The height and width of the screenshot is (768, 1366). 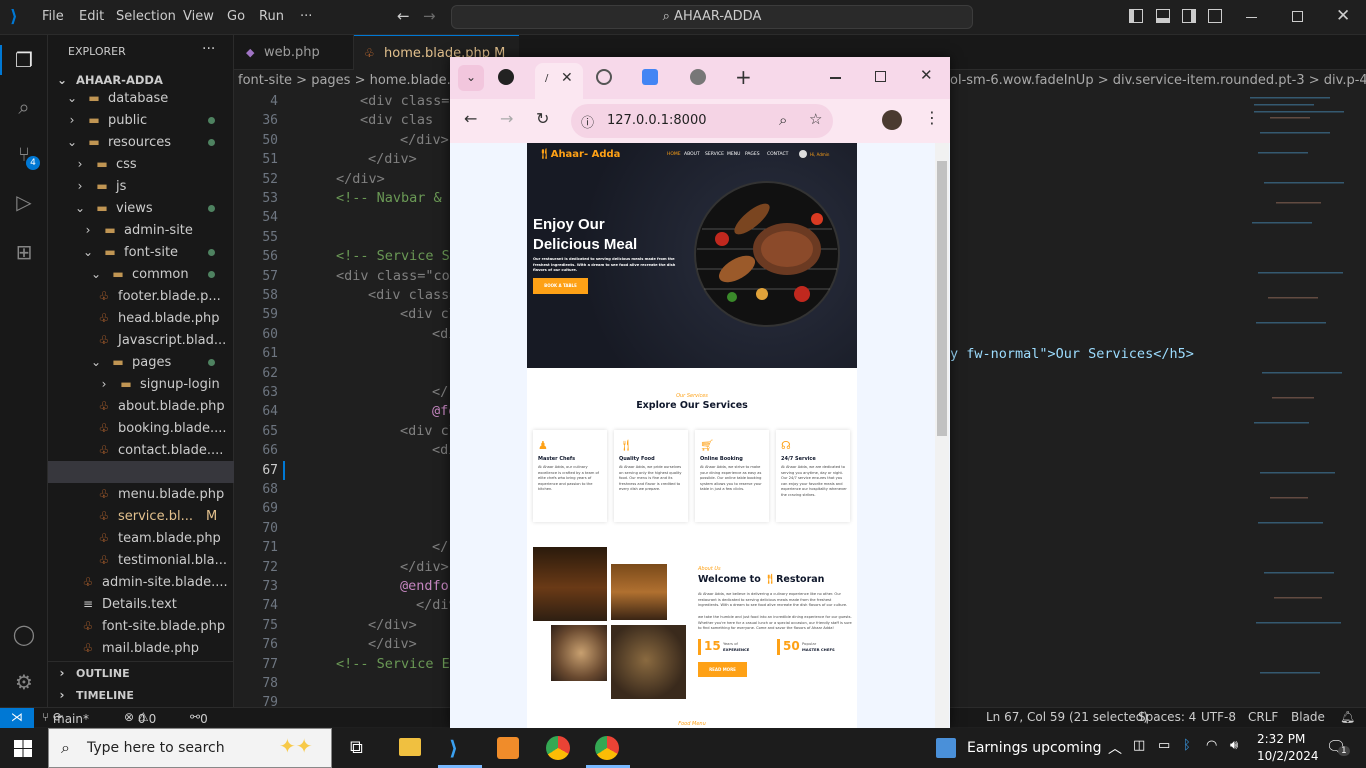 I want to click on indentation: Spaces: 4, so click(x=1167, y=717).